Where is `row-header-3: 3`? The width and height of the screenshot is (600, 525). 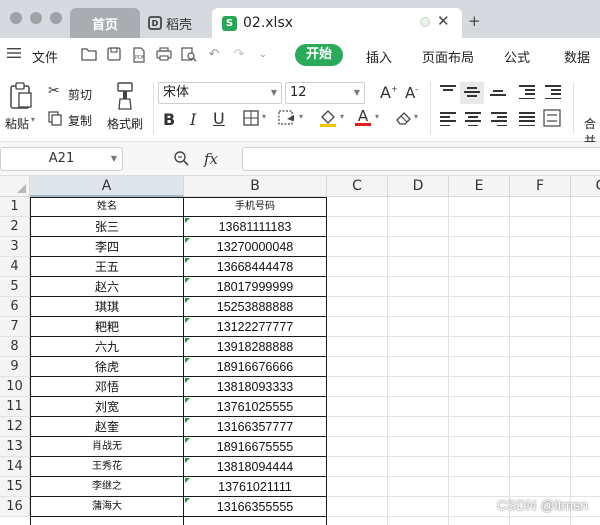
row-header-3: 3 is located at coordinates (15, 247).